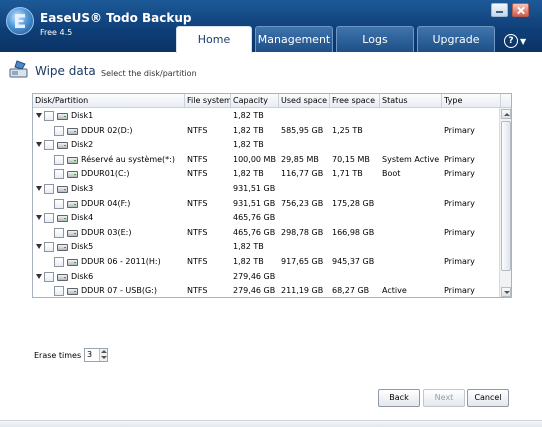  Describe the element at coordinates (302, 130) in the screenshot. I see `cell-used-space: 585,95 GB` at that location.